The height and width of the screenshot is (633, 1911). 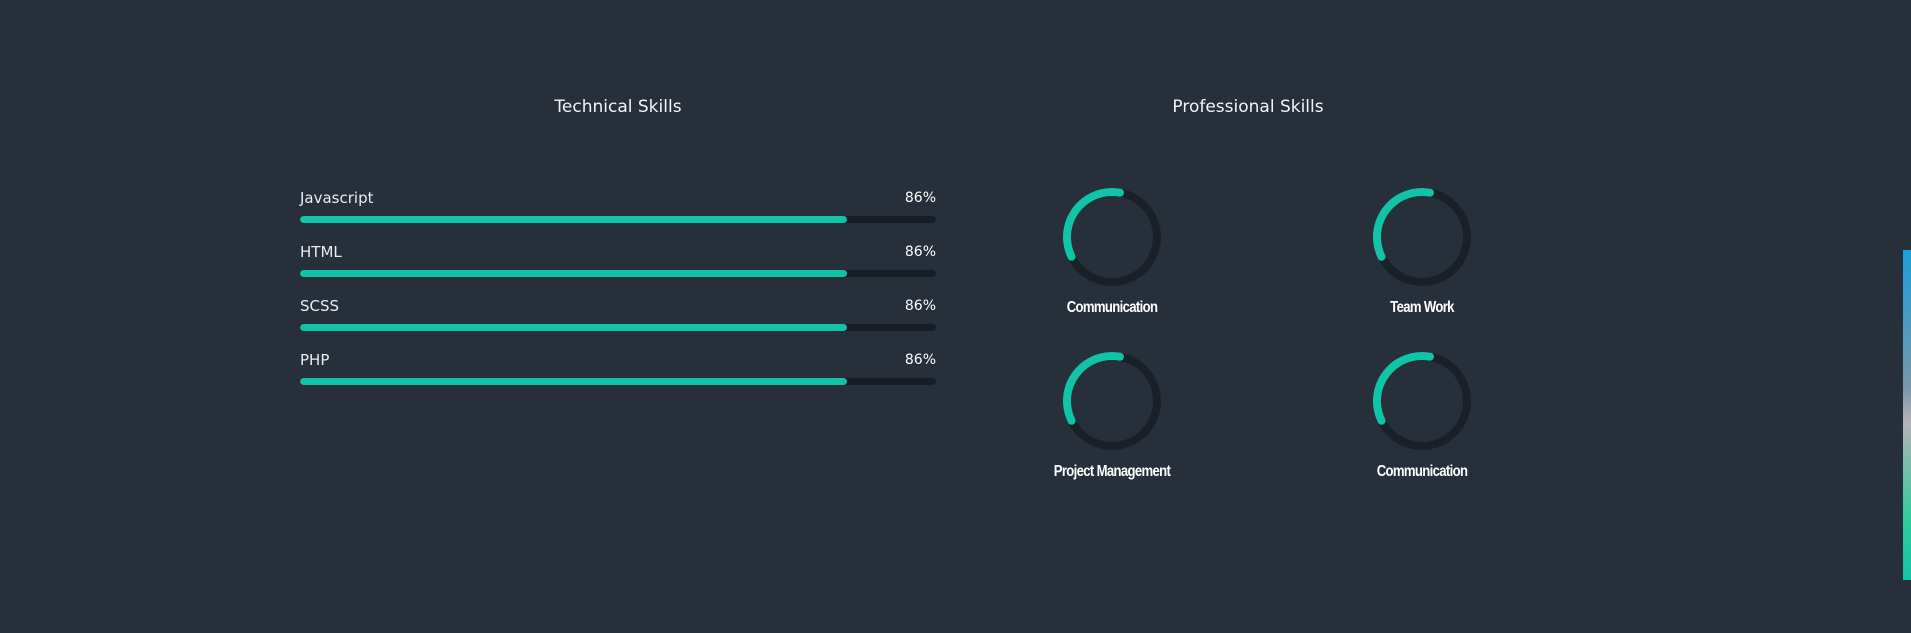 I want to click on ring-skill-communication-2: Communication, so click(x=1422, y=426).